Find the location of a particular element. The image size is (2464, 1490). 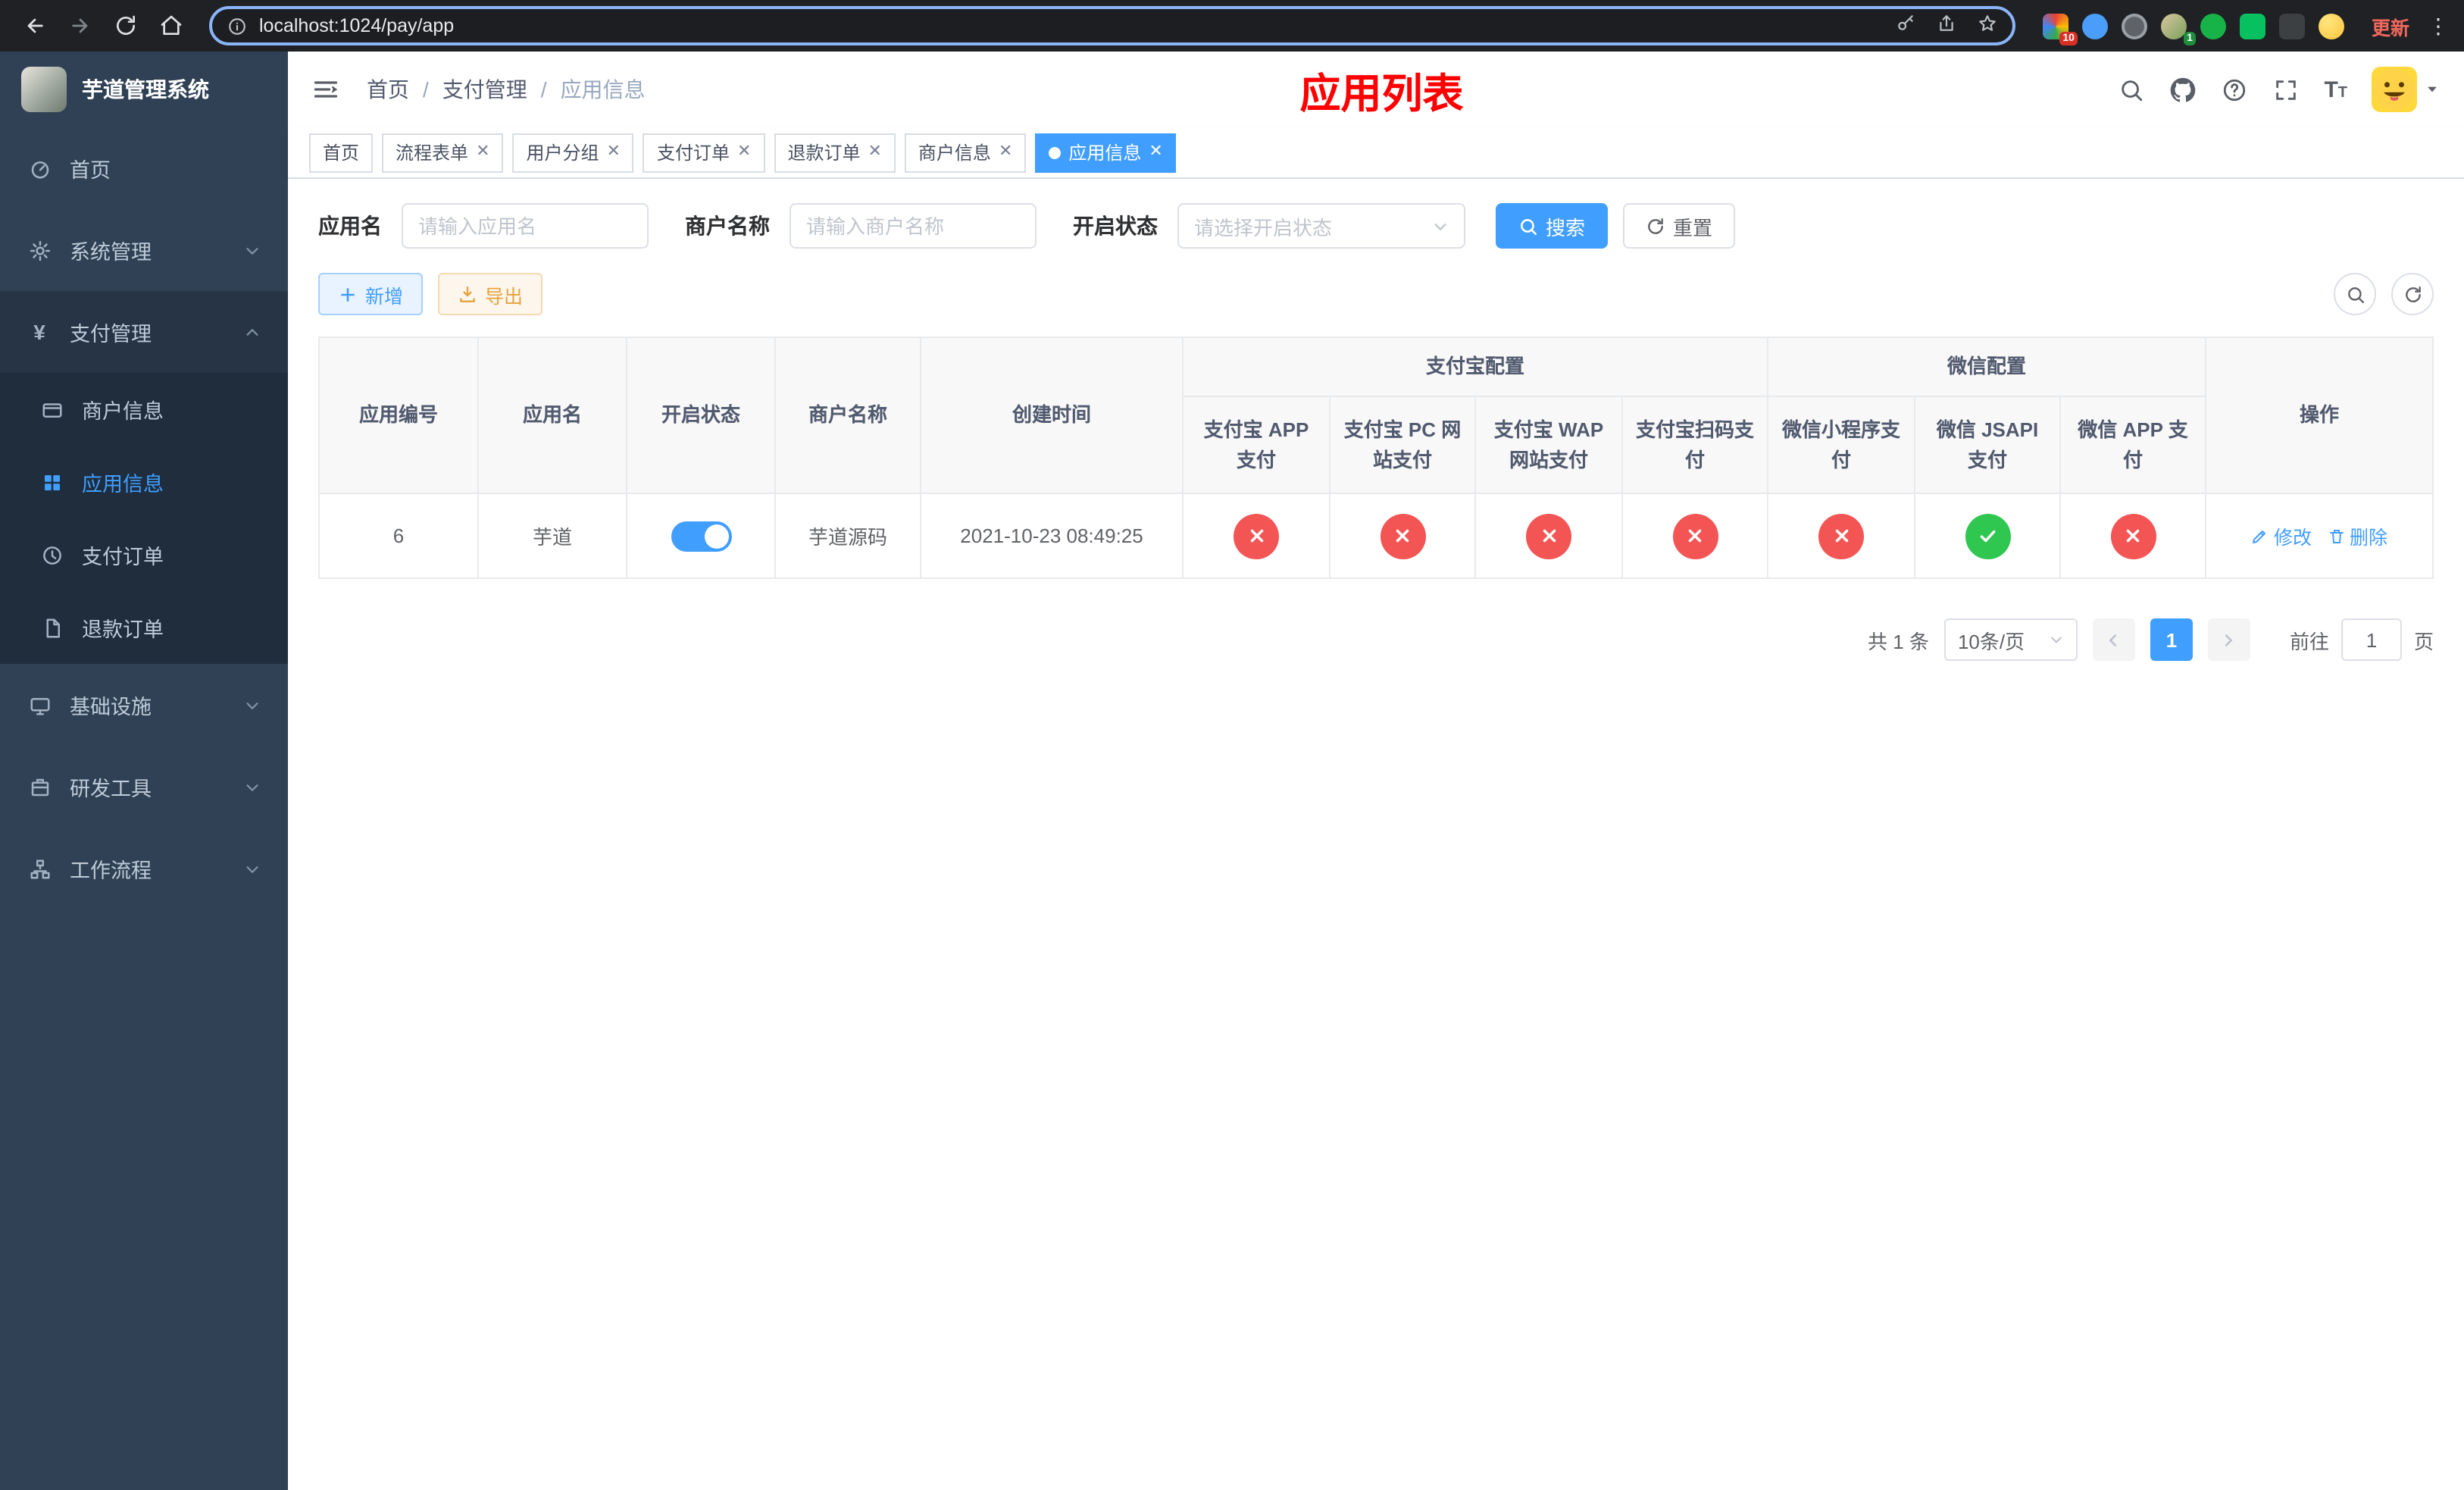

sidebar-item-pay-orders: 支付订单 is located at coordinates (144, 555).